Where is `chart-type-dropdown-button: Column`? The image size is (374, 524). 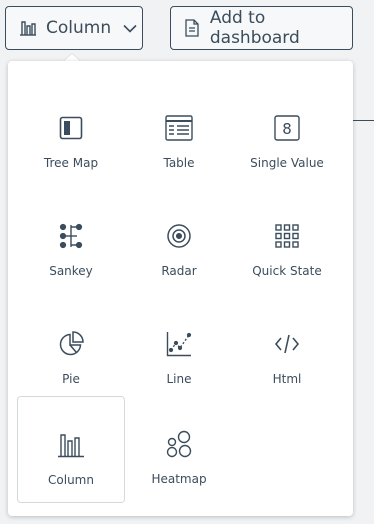 chart-type-dropdown-button: Column is located at coordinates (74, 28).